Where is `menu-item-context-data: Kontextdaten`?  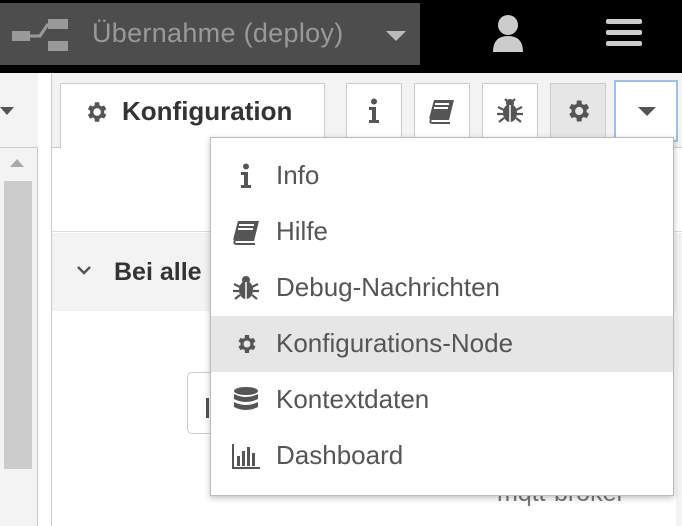 menu-item-context-data: Kontextdaten is located at coordinates (442, 400).